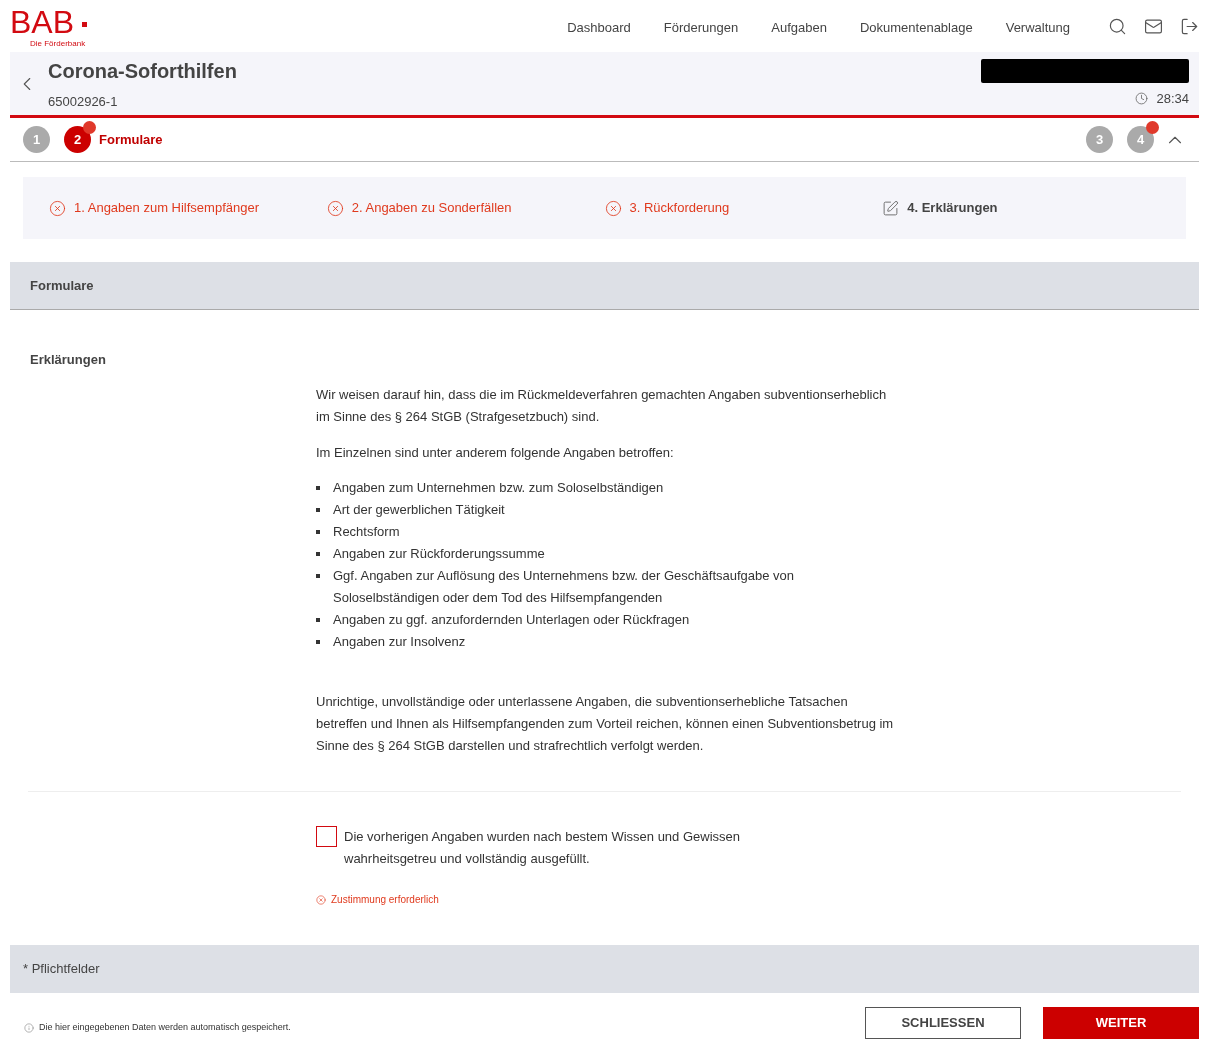  What do you see at coordinates (62, 285) in the screenshot?
I see `panel-title: Formulare` at bounding box center [62, 285].